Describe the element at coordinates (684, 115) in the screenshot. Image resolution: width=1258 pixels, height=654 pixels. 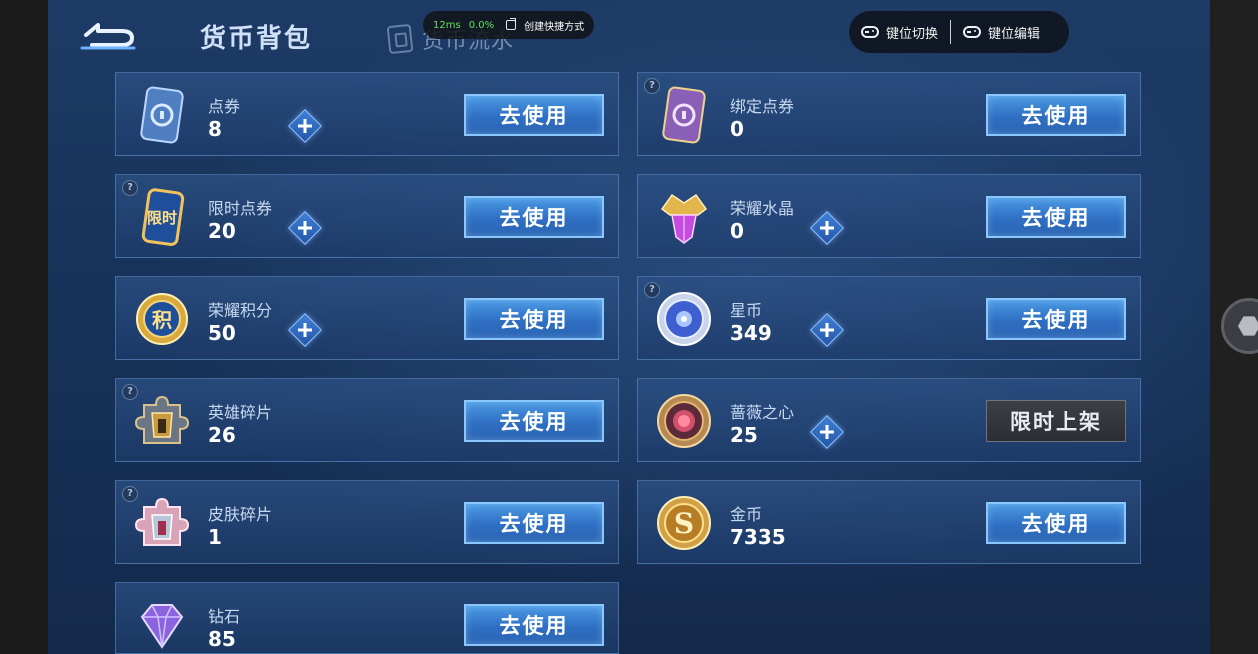
I see `bound-voucher-card-icon` at that location.